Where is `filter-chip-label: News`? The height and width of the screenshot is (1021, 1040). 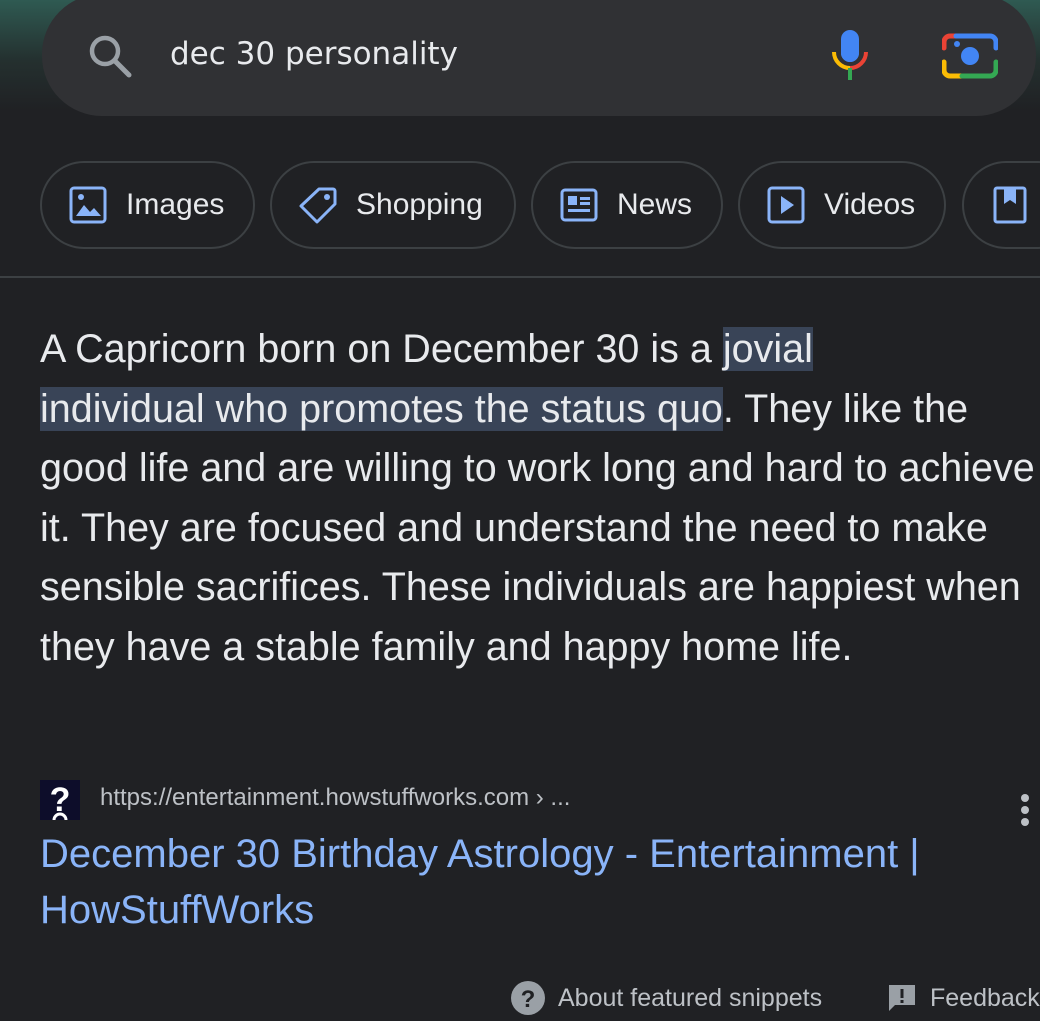
filter-chip-label: News is located at coordinates (655, 204).